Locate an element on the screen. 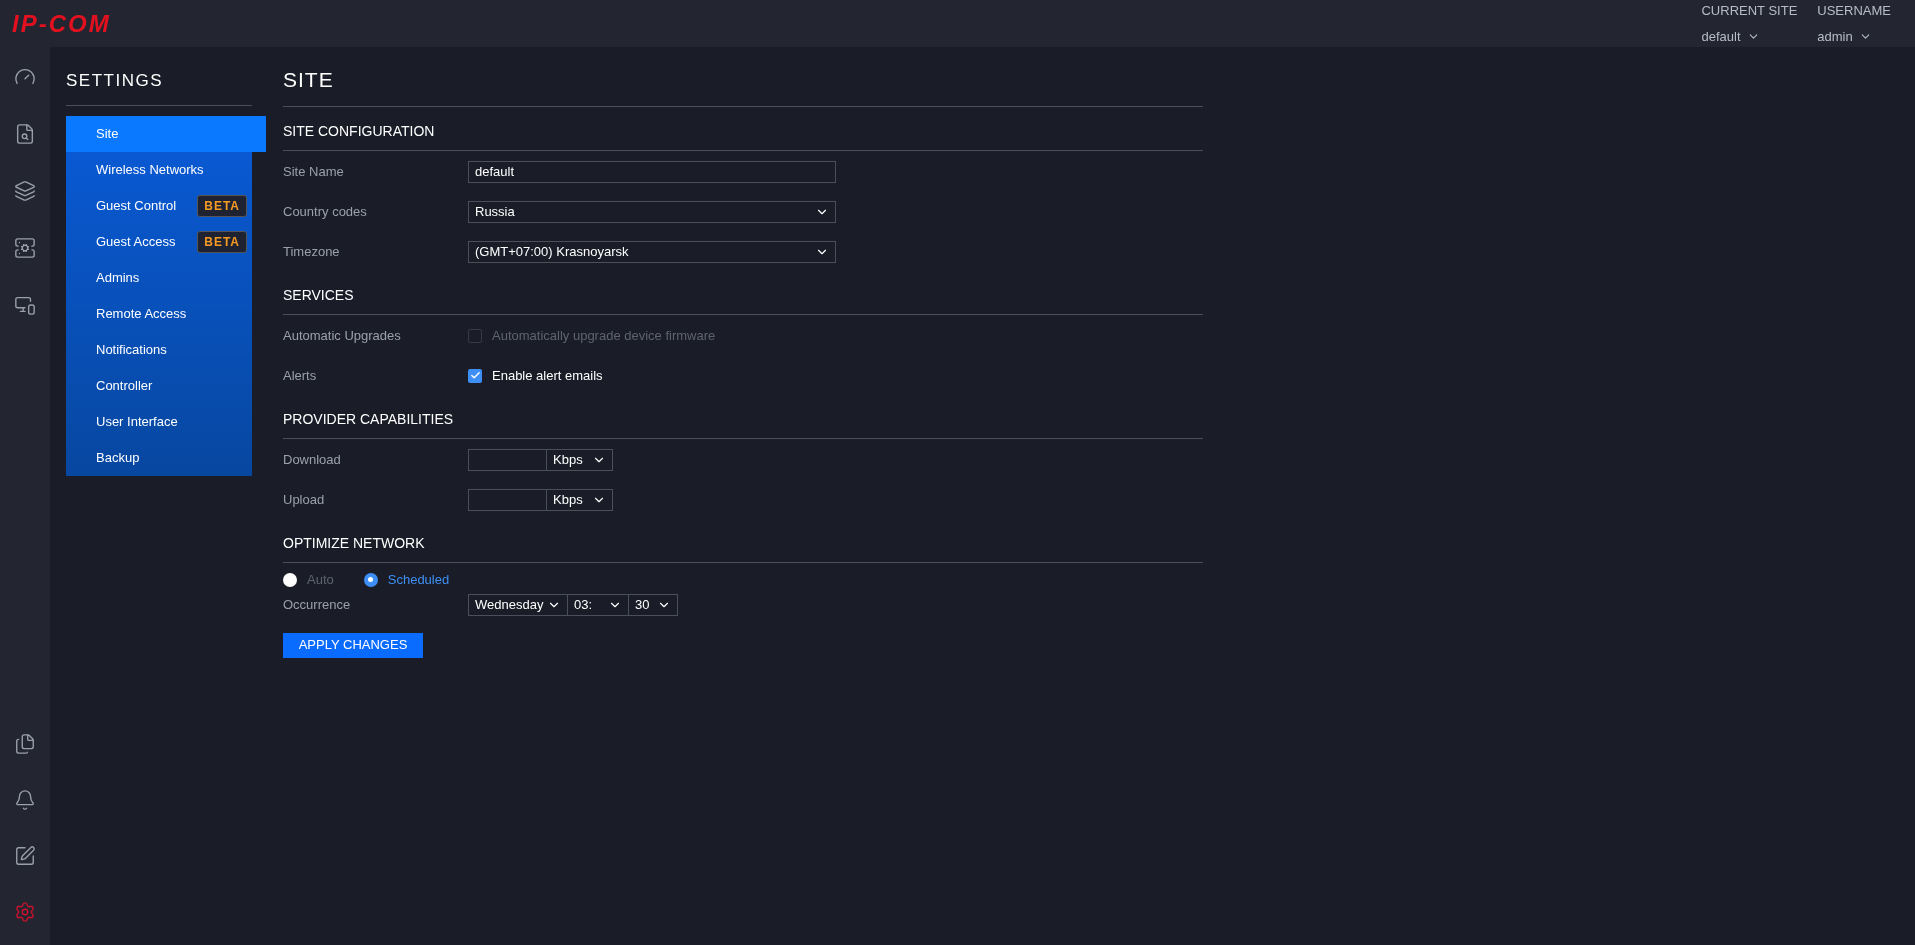 This screenshot has width=1915, height=945. section-heading: PROVIDER CAPABILITIES is located at coordinates (368, 418).